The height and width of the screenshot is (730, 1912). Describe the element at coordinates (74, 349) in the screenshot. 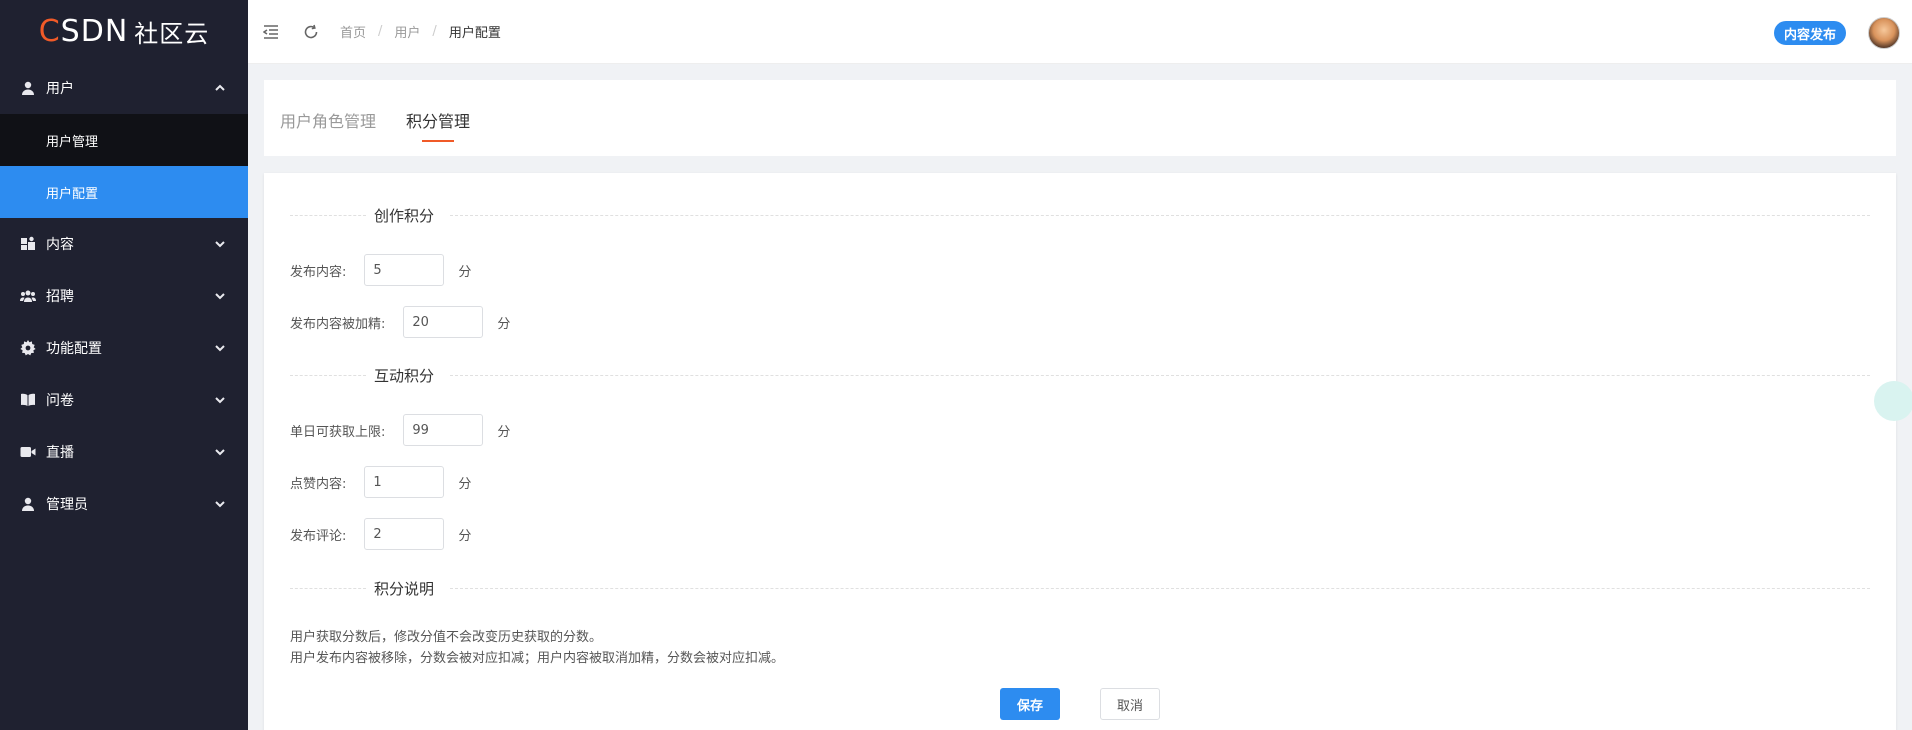

I see `sidebar-item-label: 功能配置` at that location.